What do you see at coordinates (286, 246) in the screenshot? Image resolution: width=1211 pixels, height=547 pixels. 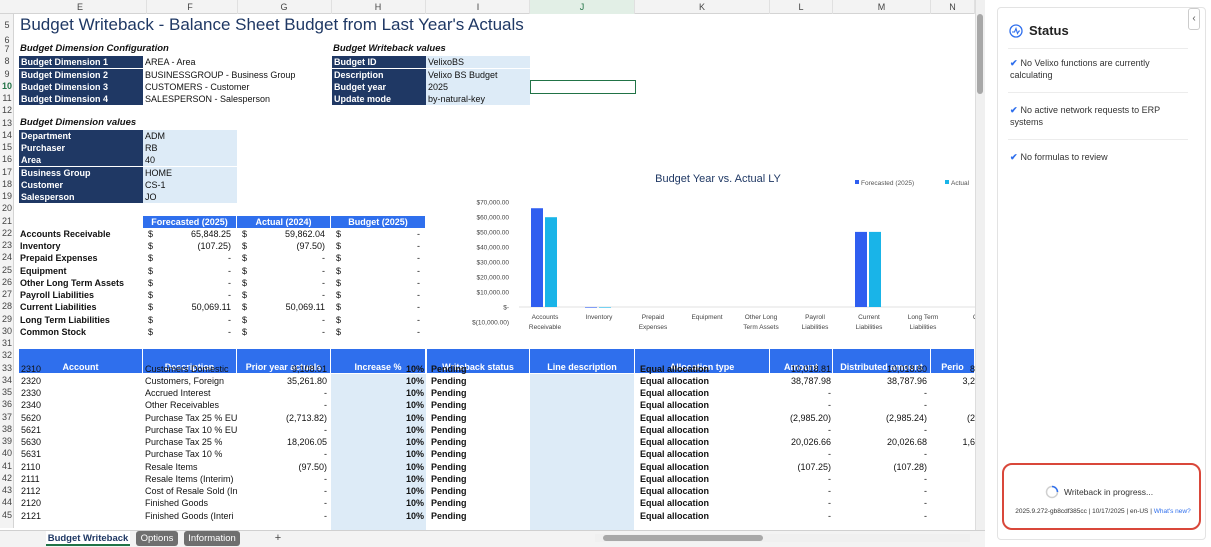 I see `summary-value: (97.50)` at bounding box center [286, 246].